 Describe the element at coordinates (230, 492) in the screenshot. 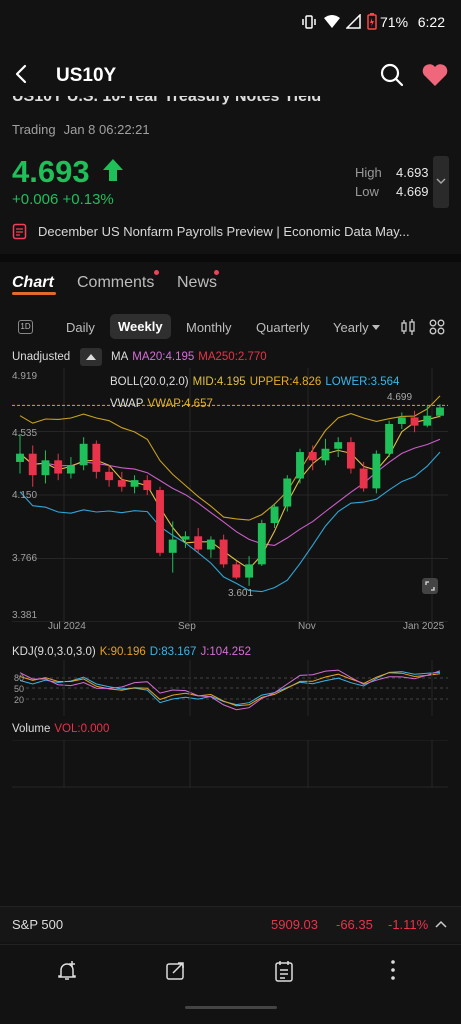

I see `boll-mid-line` at that location.